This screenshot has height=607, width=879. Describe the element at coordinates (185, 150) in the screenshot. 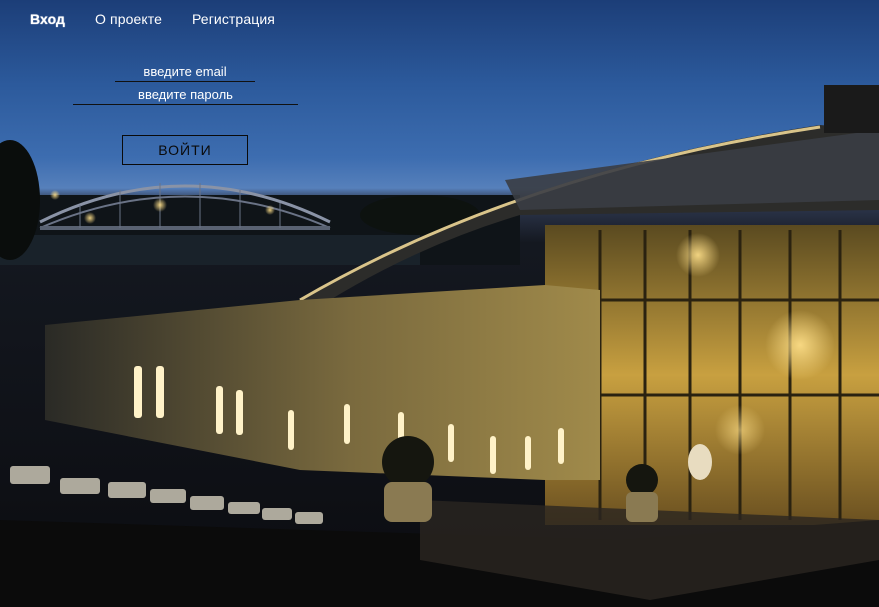

I see `login-button: ВОЙТИ` at that location.